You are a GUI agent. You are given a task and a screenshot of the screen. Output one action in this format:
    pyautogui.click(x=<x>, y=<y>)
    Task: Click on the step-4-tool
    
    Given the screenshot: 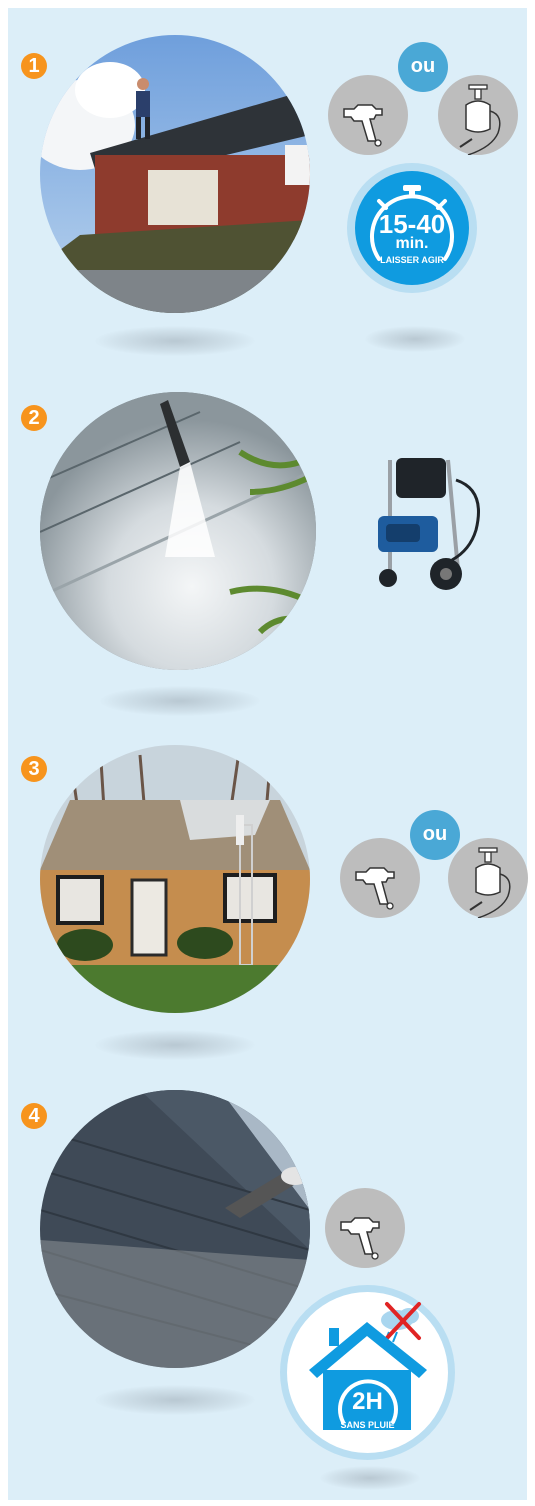 What is the action you would take?
    pyautogui.click(x=365, y=1228)
    